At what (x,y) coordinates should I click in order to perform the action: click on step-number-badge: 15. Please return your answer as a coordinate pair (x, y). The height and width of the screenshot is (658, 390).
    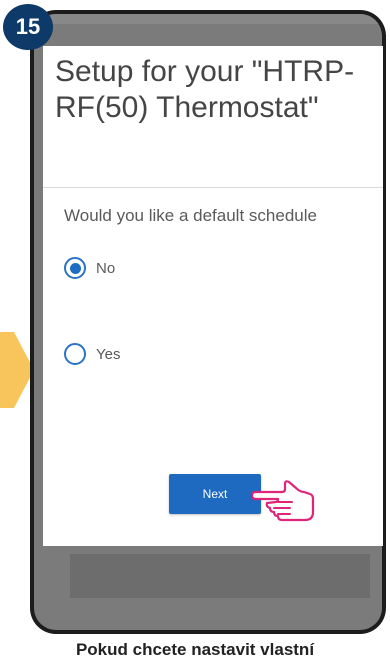
    Looking at the image, I should click on (28, 27).